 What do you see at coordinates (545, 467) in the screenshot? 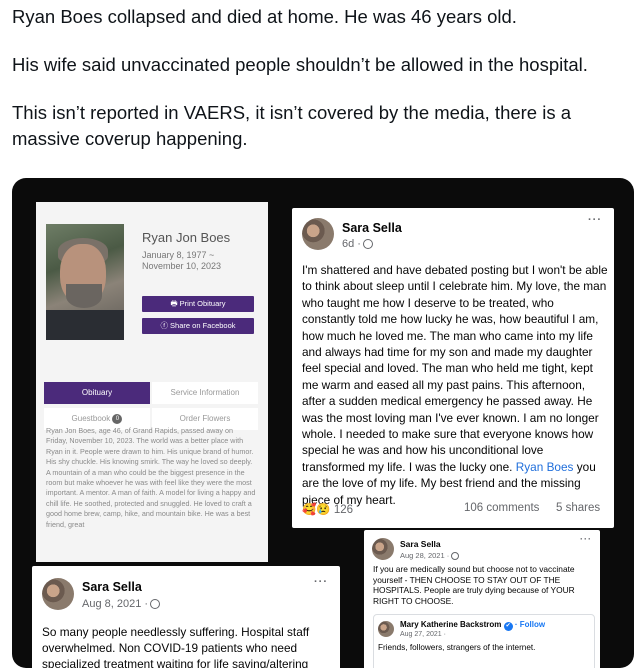
I see `ryan-boes-link: Ryan Boes` at bounding box center [545, 467].